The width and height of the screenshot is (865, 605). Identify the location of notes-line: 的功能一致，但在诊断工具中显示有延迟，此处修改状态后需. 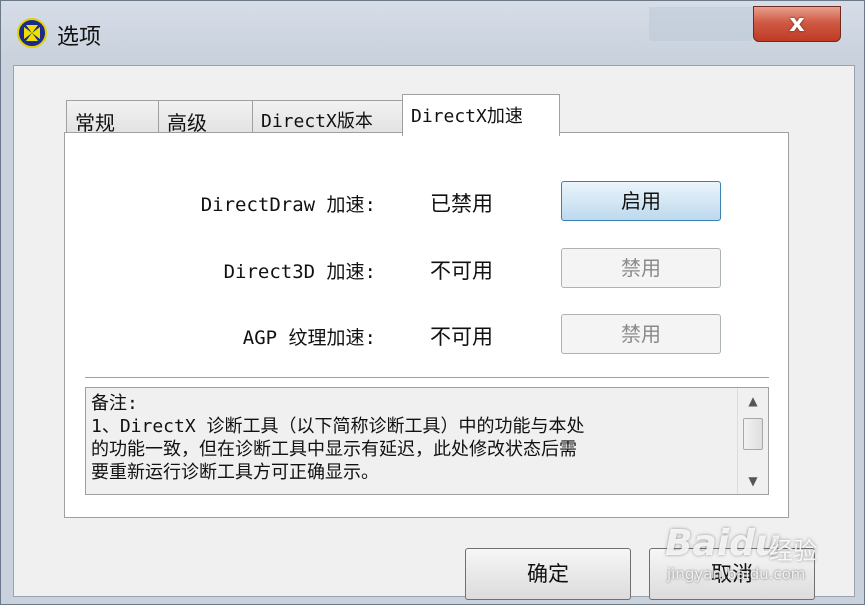
(334, 449).